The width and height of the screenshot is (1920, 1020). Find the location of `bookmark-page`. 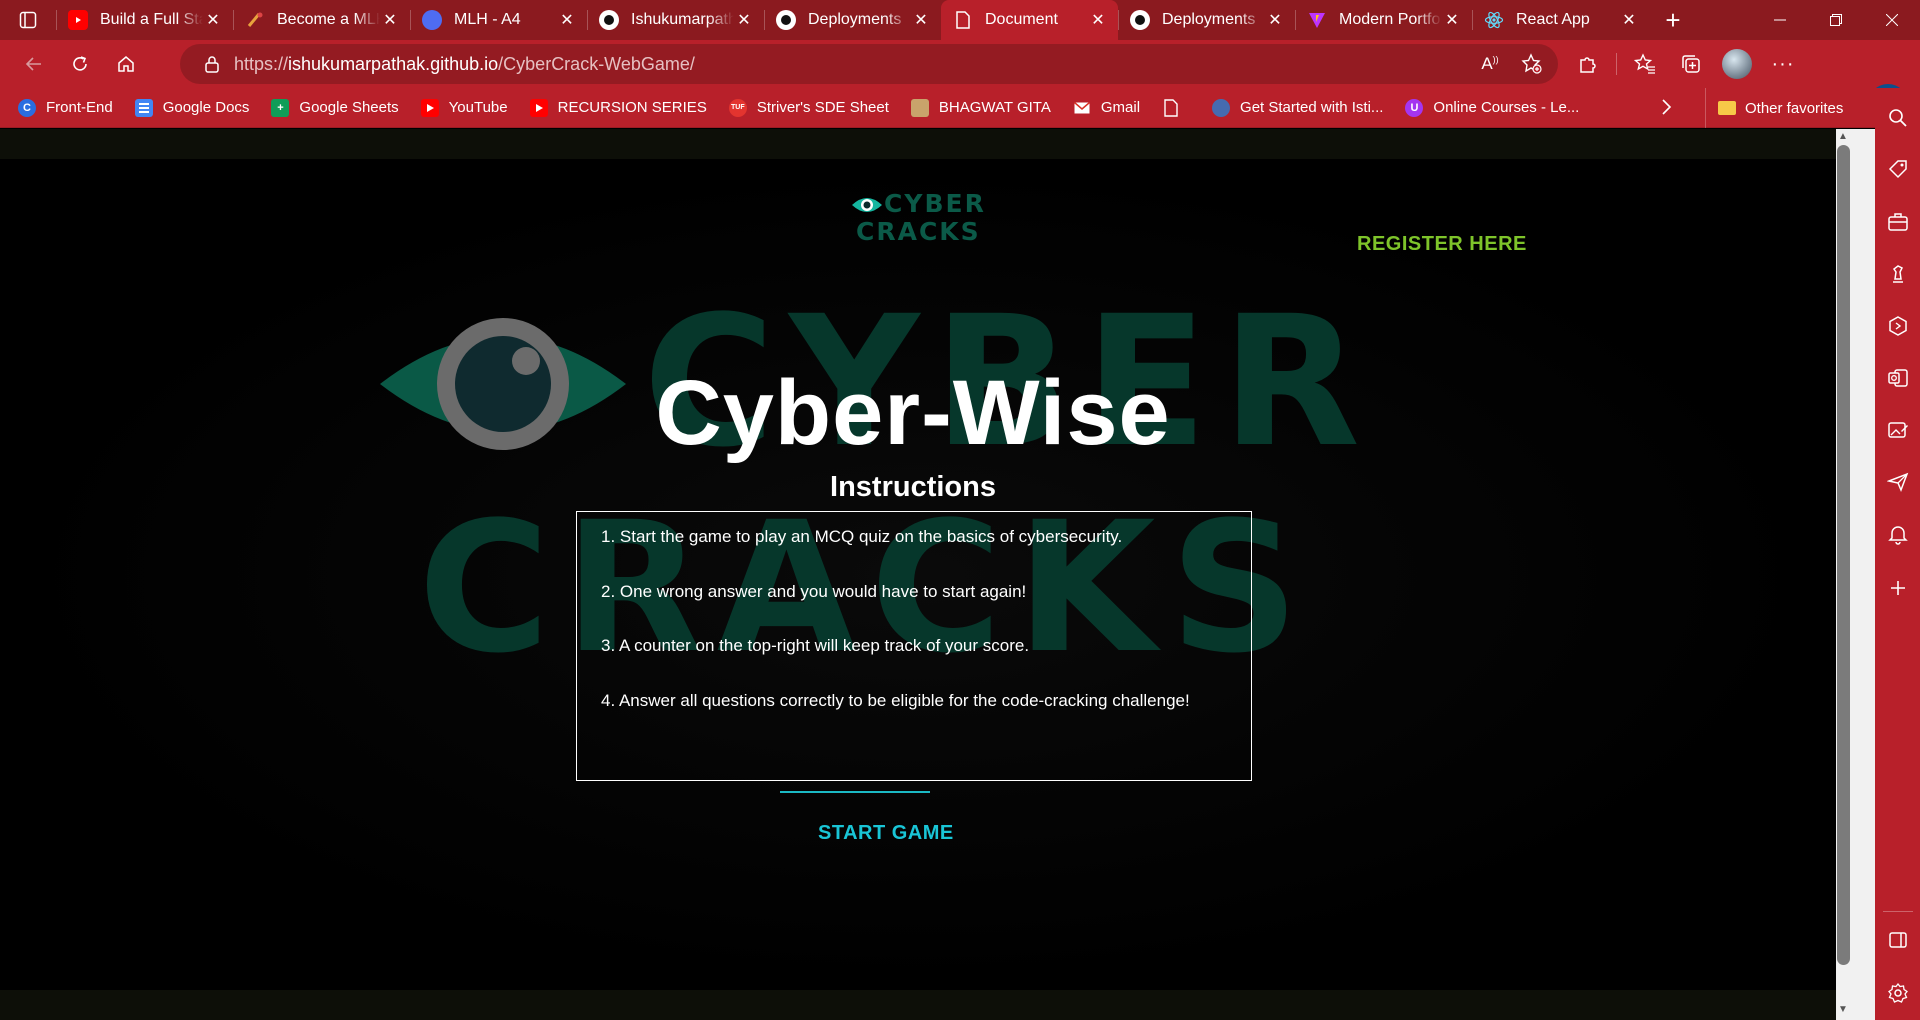

bookmark-page is located at coordinates (1176, 107).